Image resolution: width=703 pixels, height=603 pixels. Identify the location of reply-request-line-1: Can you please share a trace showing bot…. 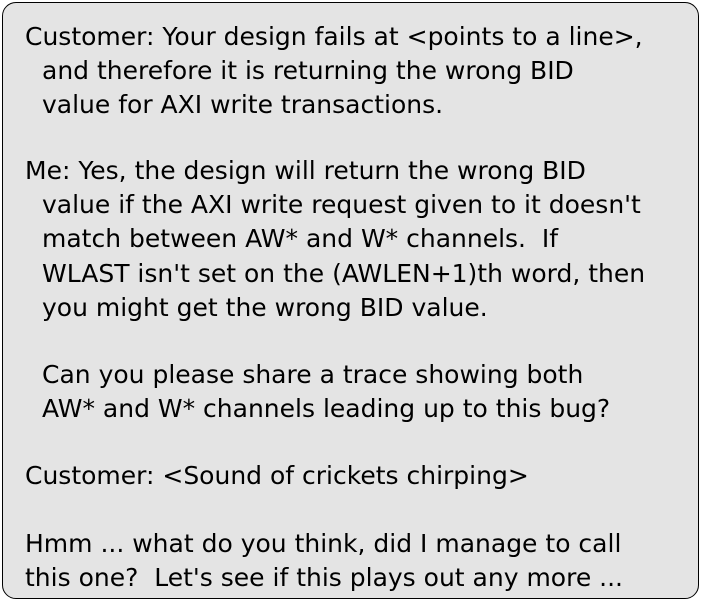
(313, 374).